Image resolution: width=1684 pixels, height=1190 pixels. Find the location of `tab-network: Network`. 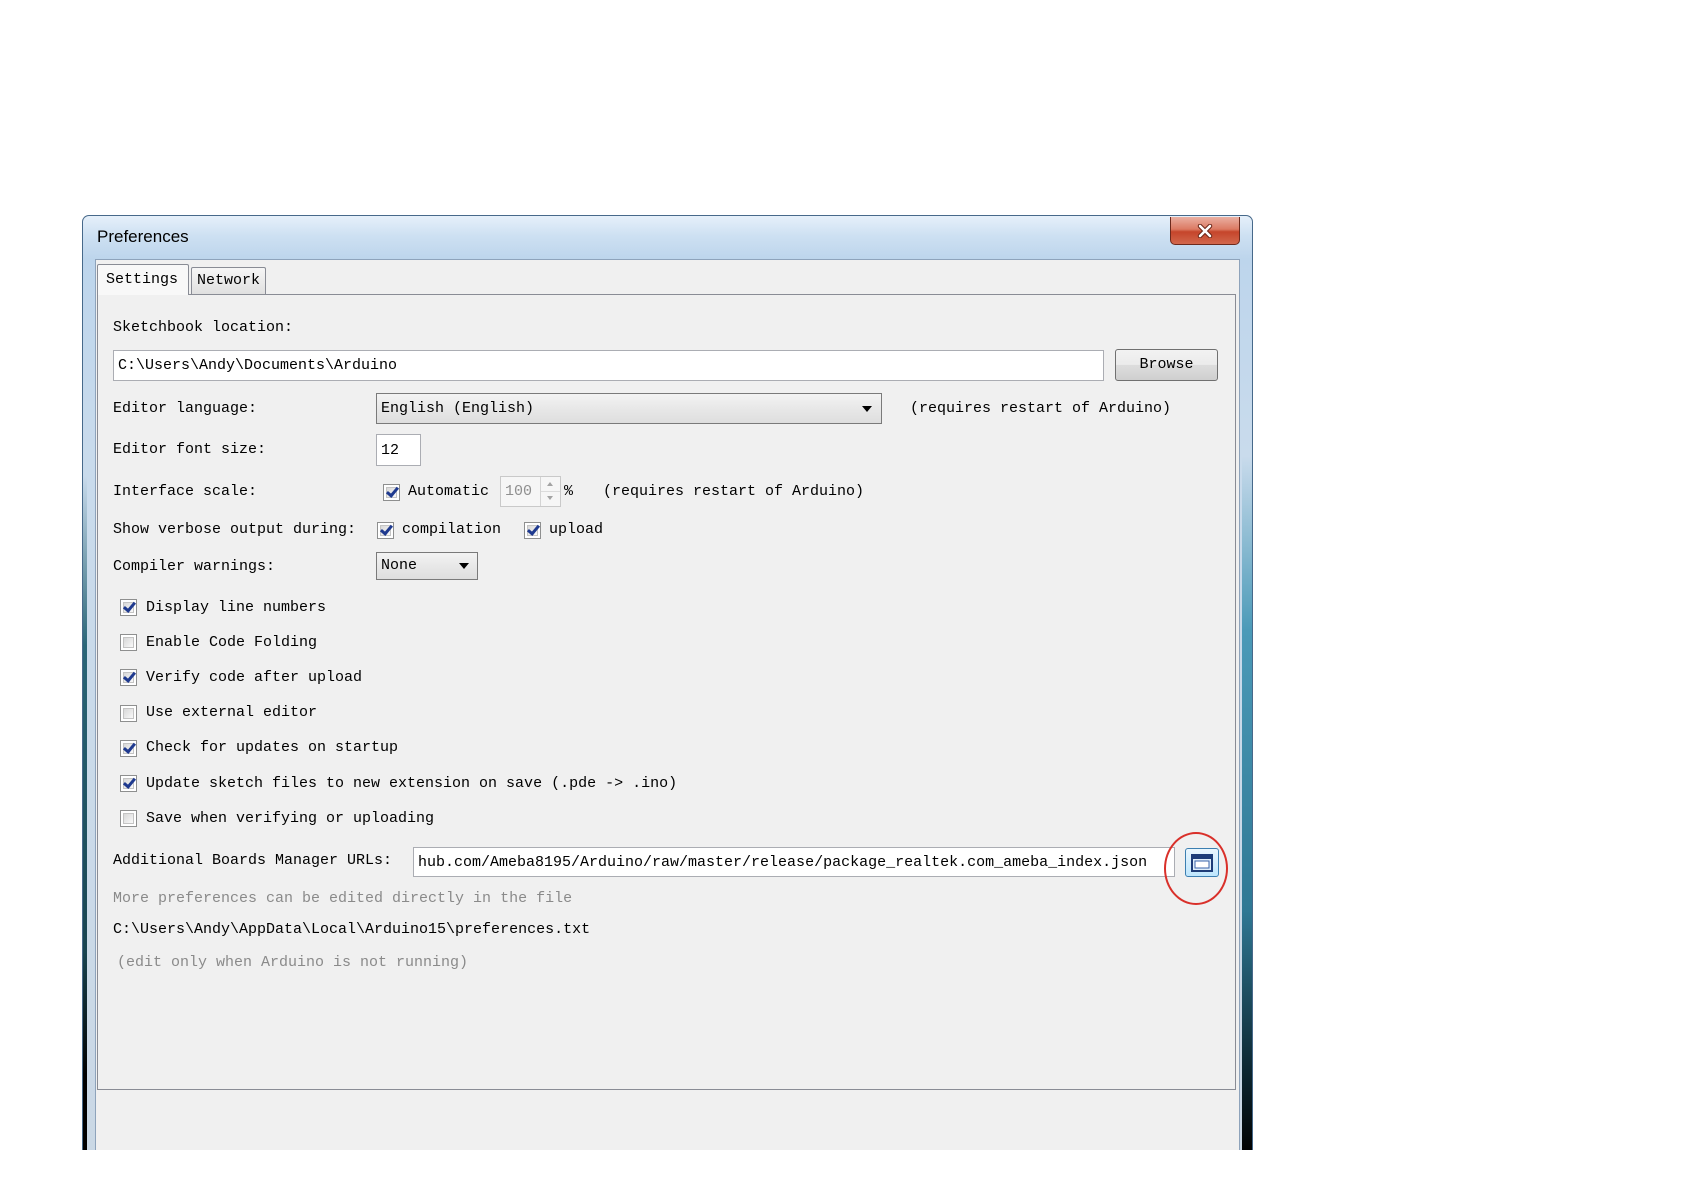

tab-network: Network is located at coordinates (228, 280).